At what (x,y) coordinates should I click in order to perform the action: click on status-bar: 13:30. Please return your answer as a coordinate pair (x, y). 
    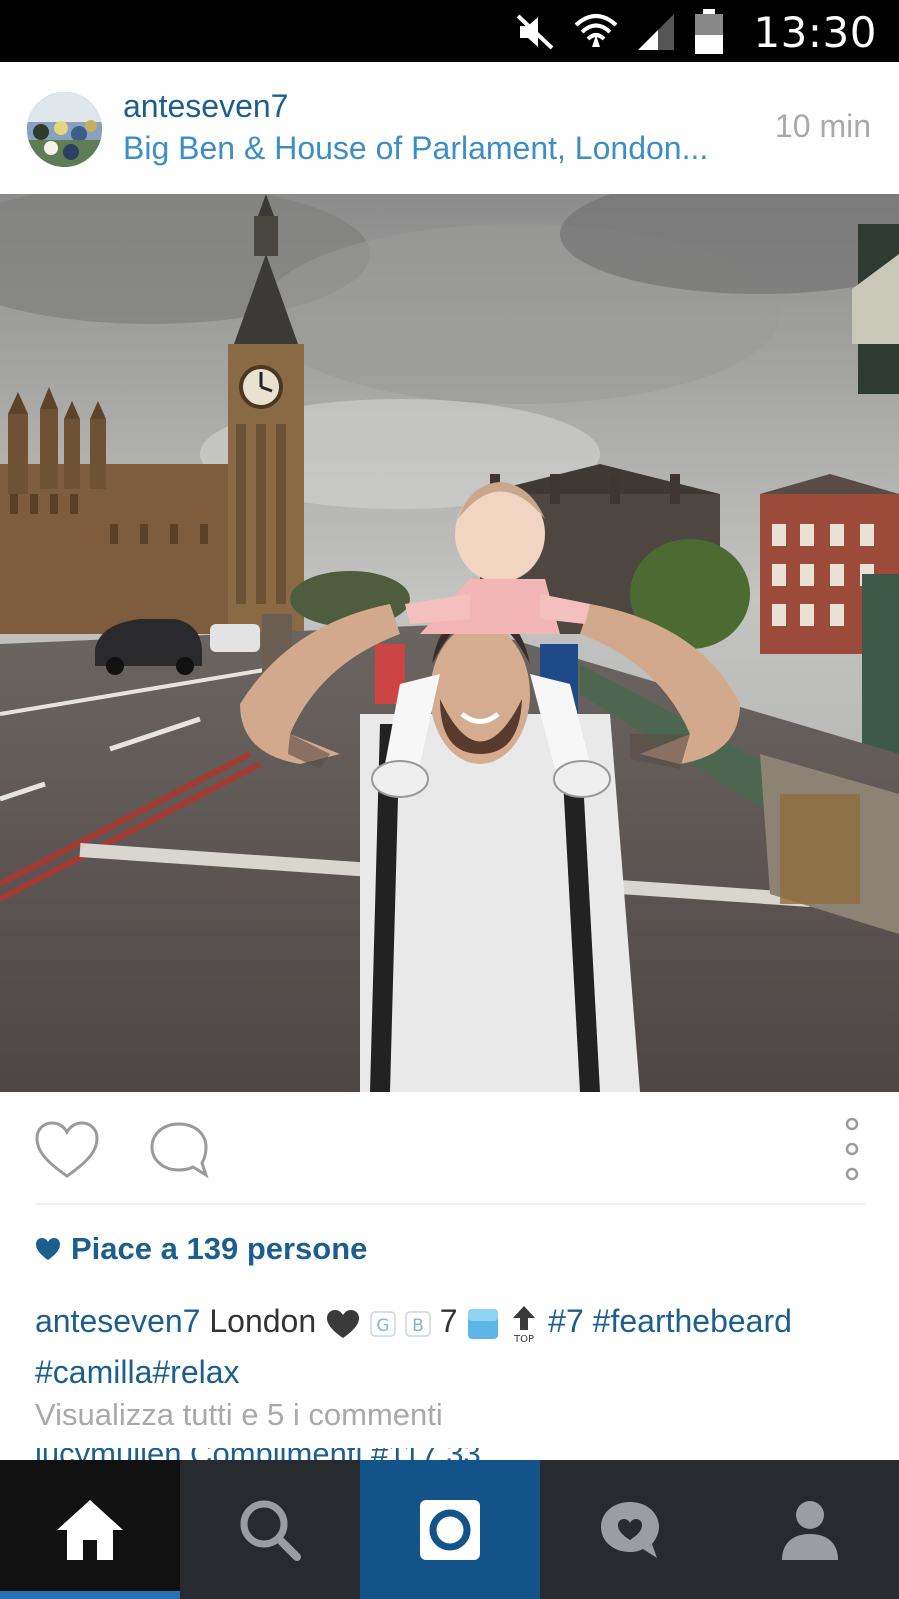
    Looking at the image, I should click on (449, 31).